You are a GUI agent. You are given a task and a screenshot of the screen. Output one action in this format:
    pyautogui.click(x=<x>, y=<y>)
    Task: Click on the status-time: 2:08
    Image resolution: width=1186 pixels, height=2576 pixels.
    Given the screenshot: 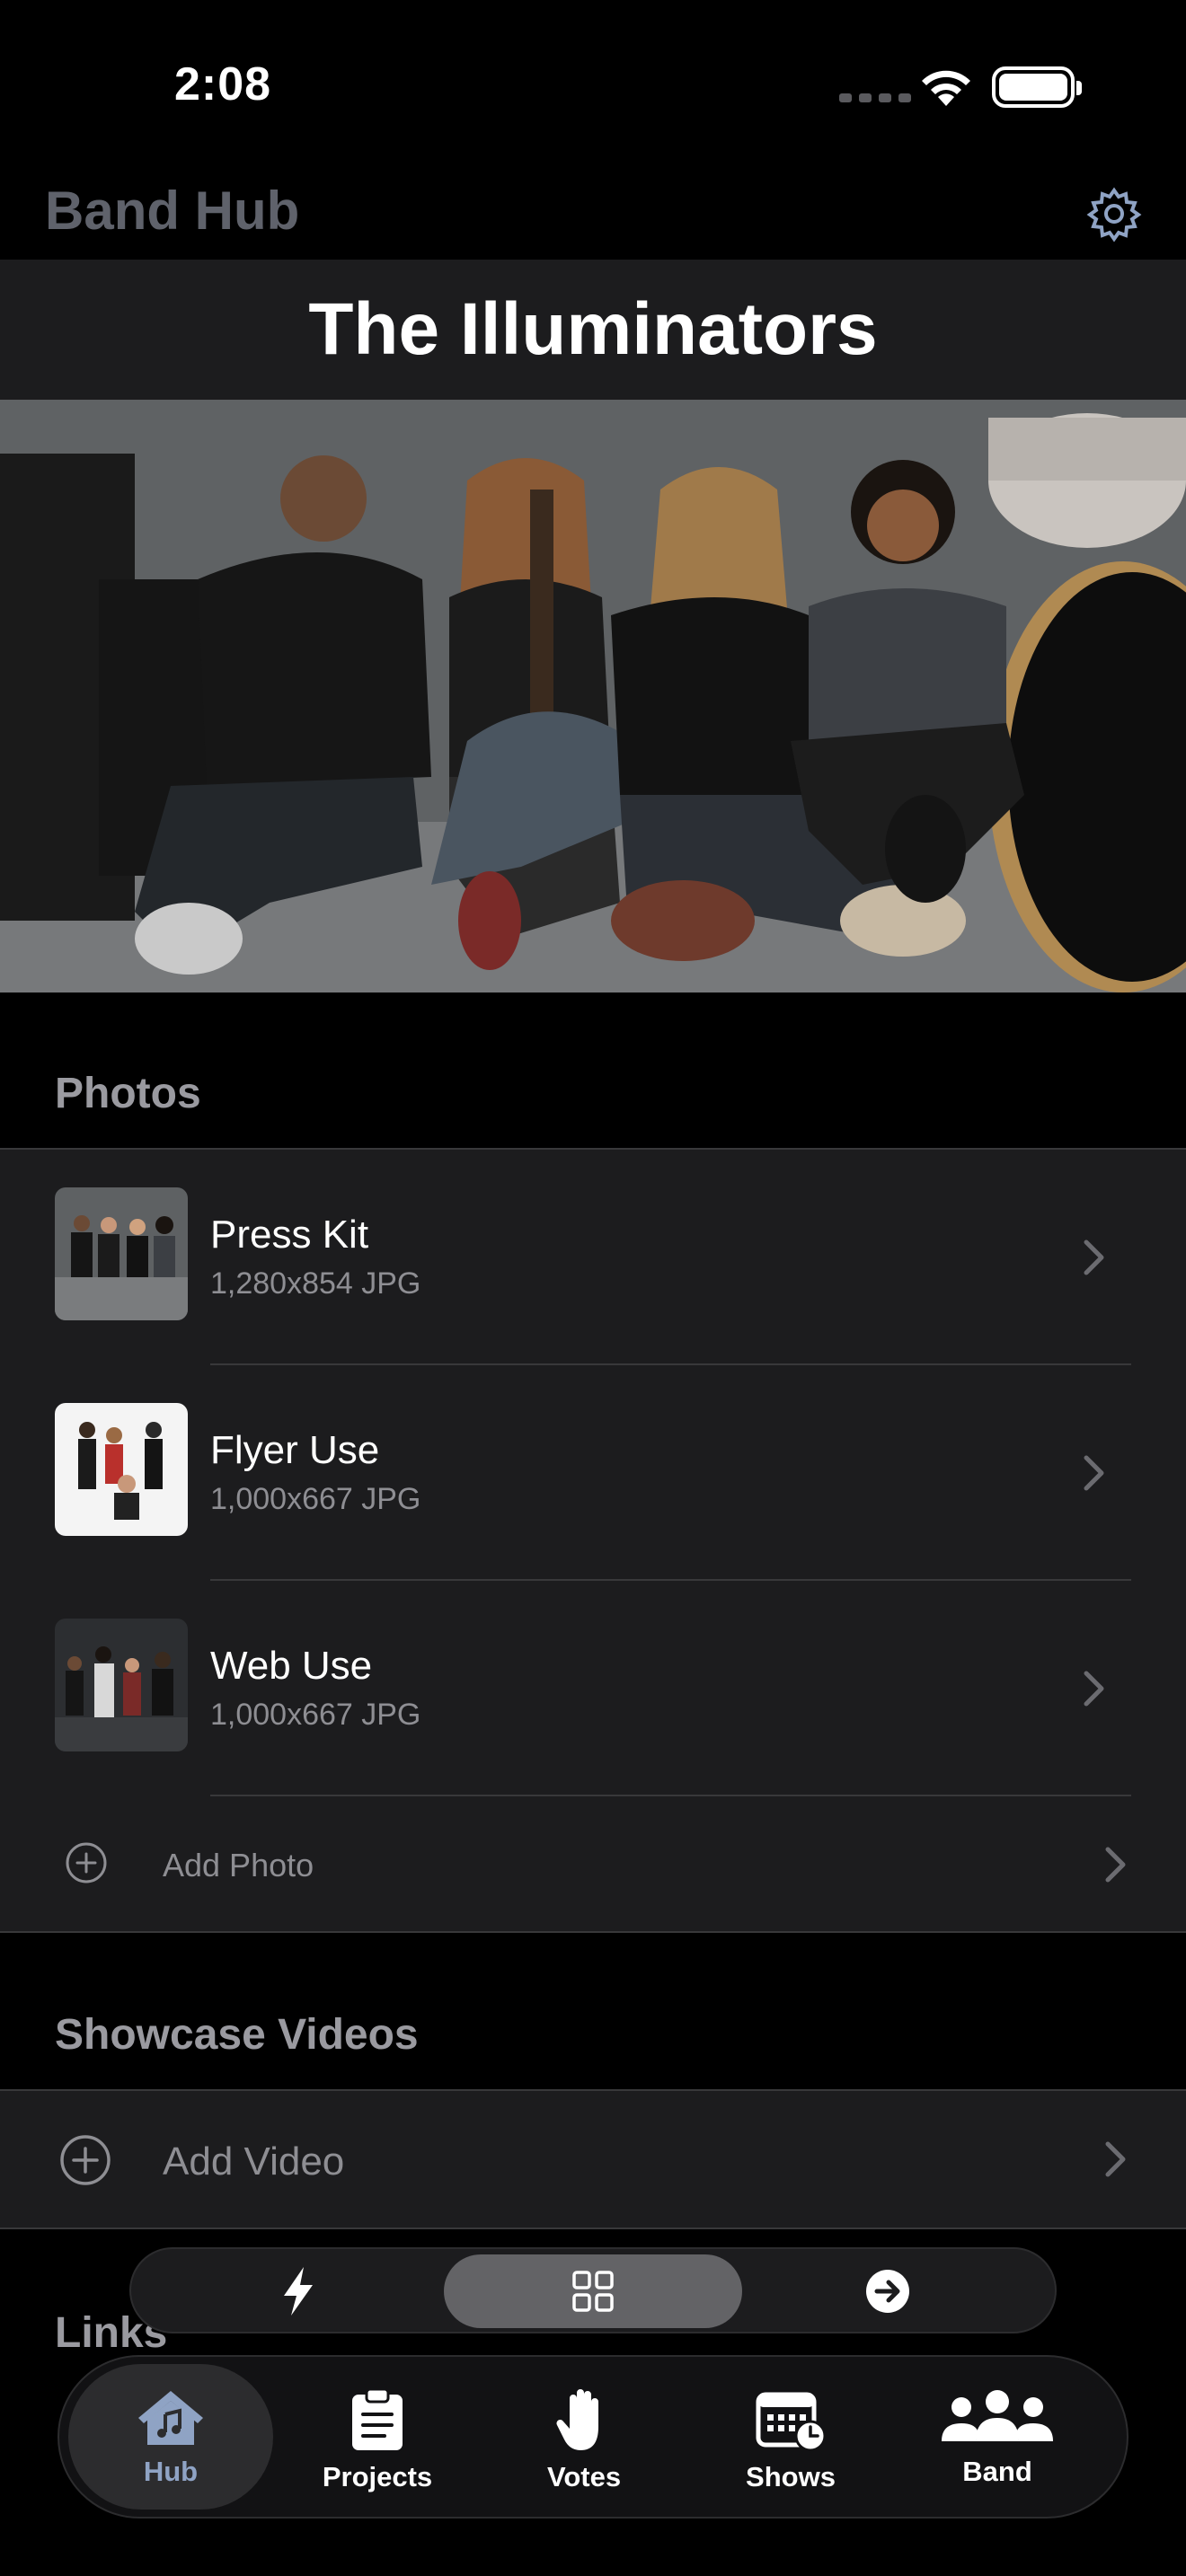 What is the action you would take?
    pyautogui.click(x=223, y=84)
    